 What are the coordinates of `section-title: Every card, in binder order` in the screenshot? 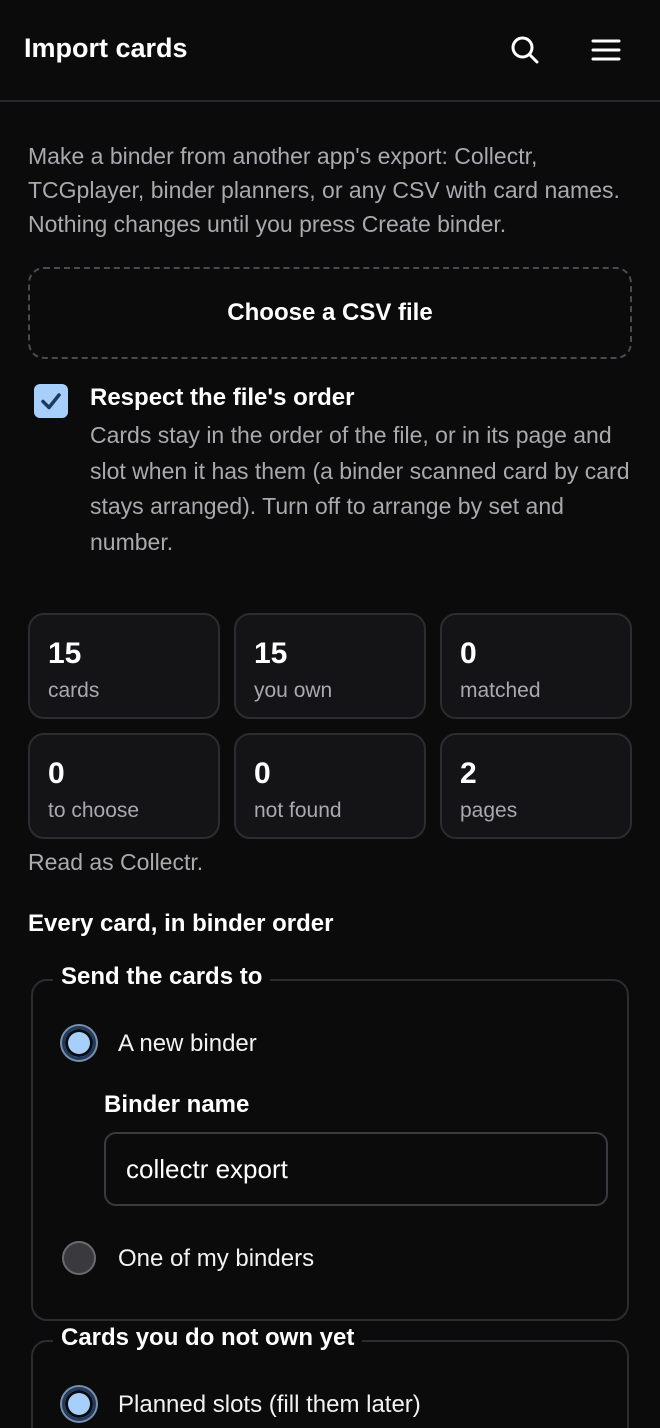 It's located at (181, 923).